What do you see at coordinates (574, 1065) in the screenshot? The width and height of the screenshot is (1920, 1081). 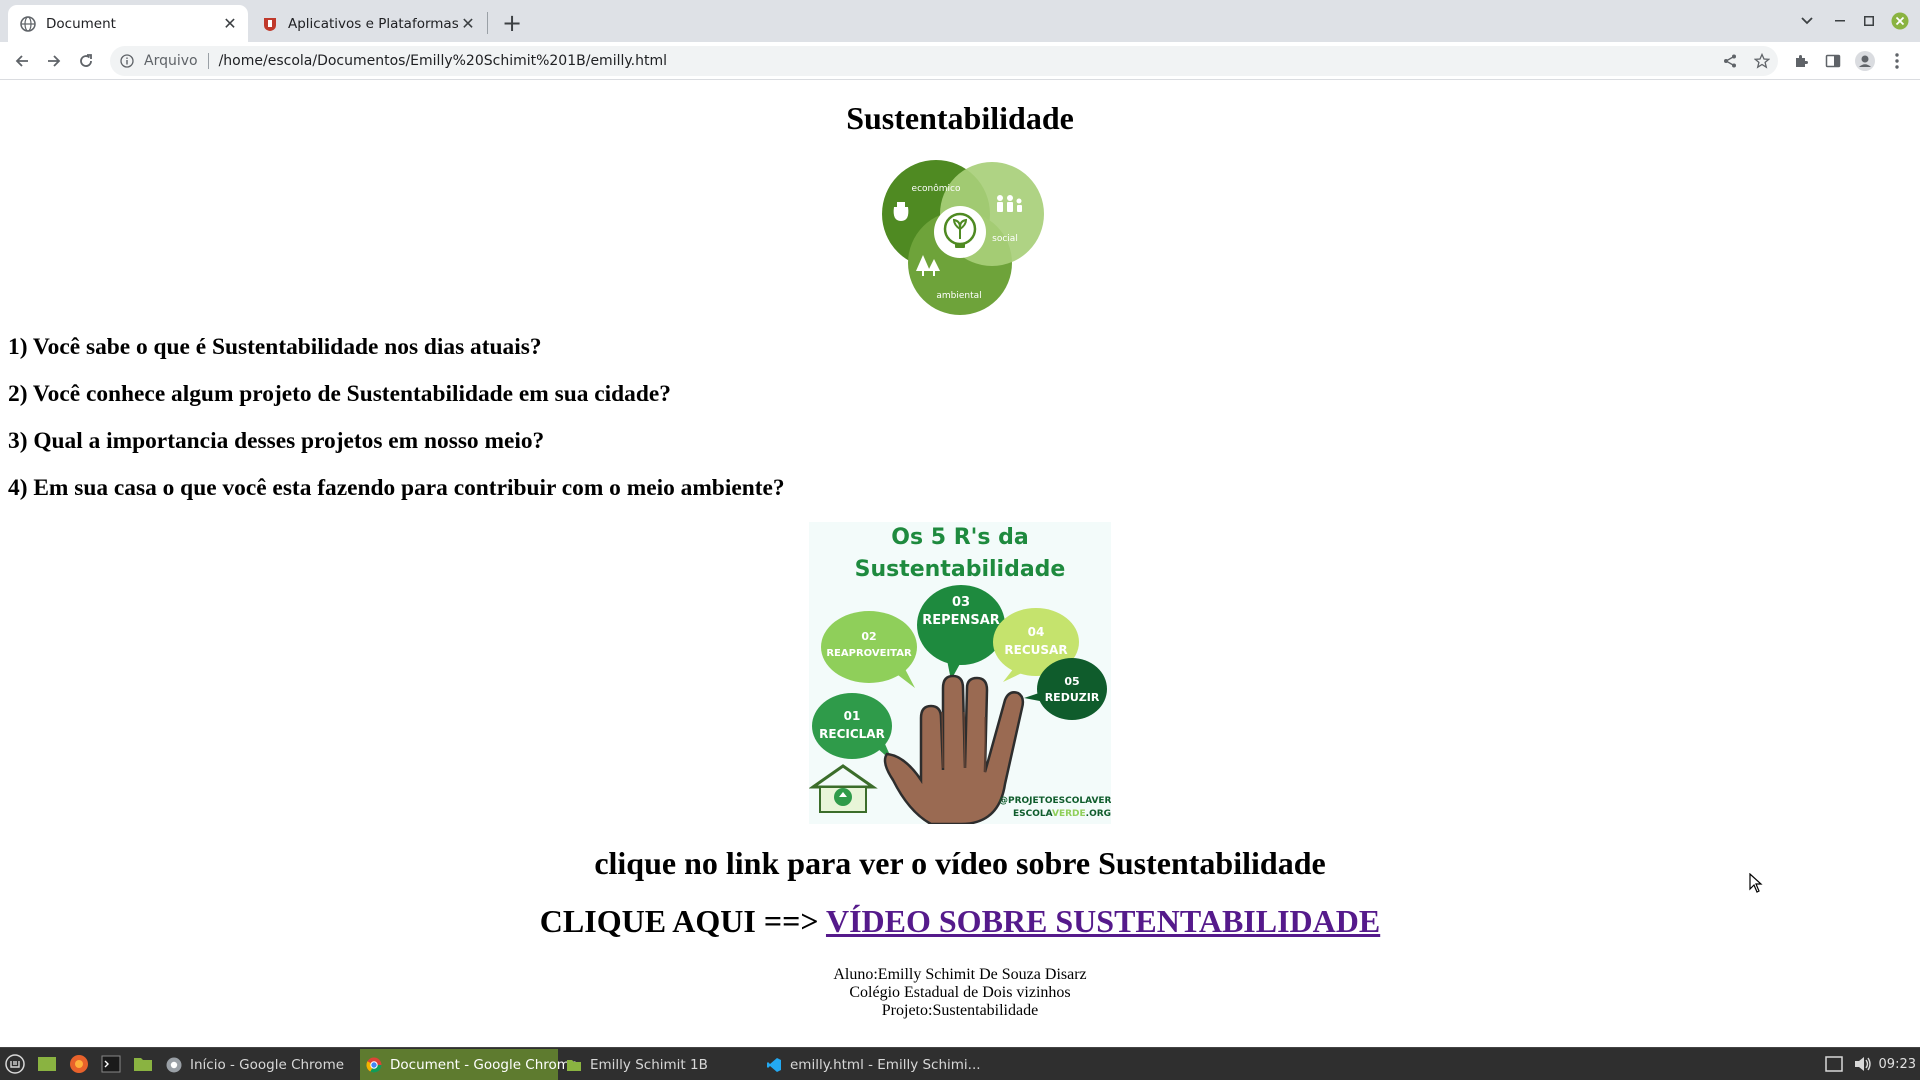 I see `folder-icon` at bounding box center [574, 1065].